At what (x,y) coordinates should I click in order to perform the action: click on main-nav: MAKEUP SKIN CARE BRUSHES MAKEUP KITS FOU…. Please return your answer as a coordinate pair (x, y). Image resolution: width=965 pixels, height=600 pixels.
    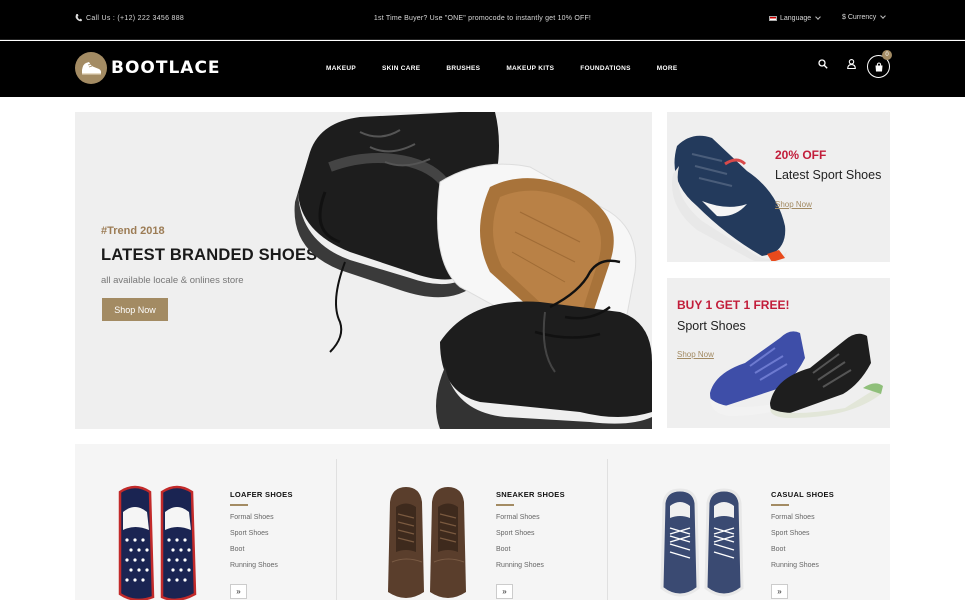
    Looking at the image, I should click on (501, 68).